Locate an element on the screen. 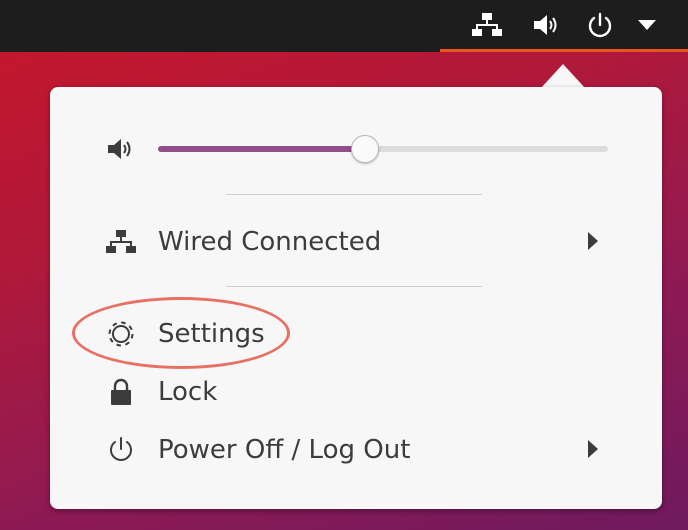  lock-icon is located at coordinates (121, 392).